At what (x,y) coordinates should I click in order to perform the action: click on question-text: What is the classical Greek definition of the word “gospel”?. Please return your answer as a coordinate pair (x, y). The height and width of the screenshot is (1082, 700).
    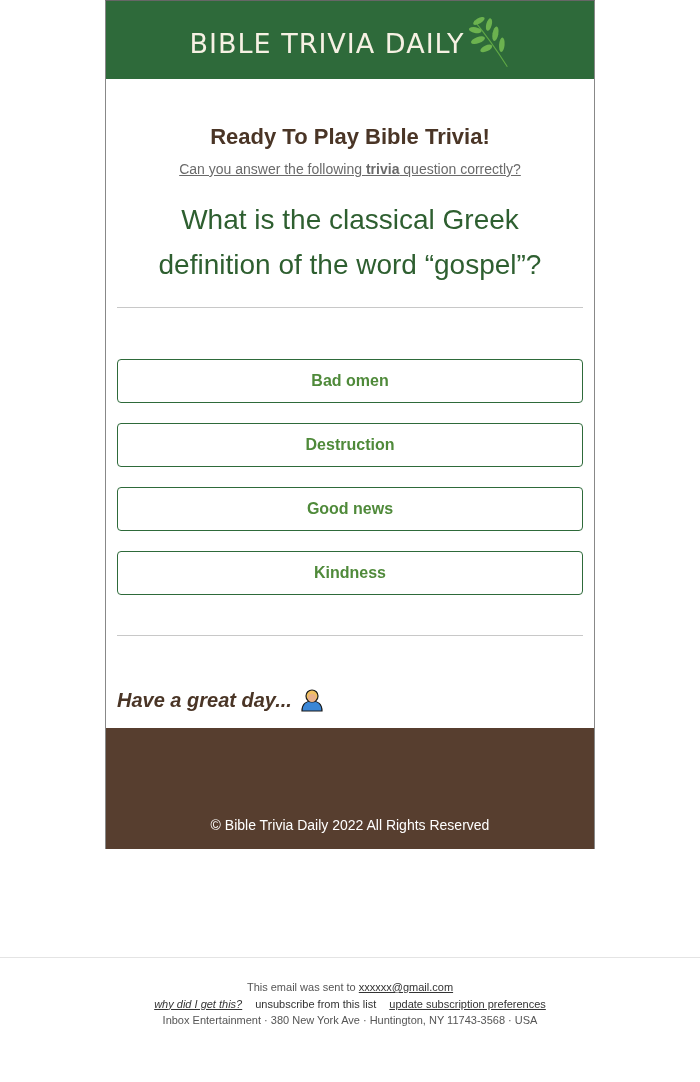
    Looking at the image, I should click on (350, 242).